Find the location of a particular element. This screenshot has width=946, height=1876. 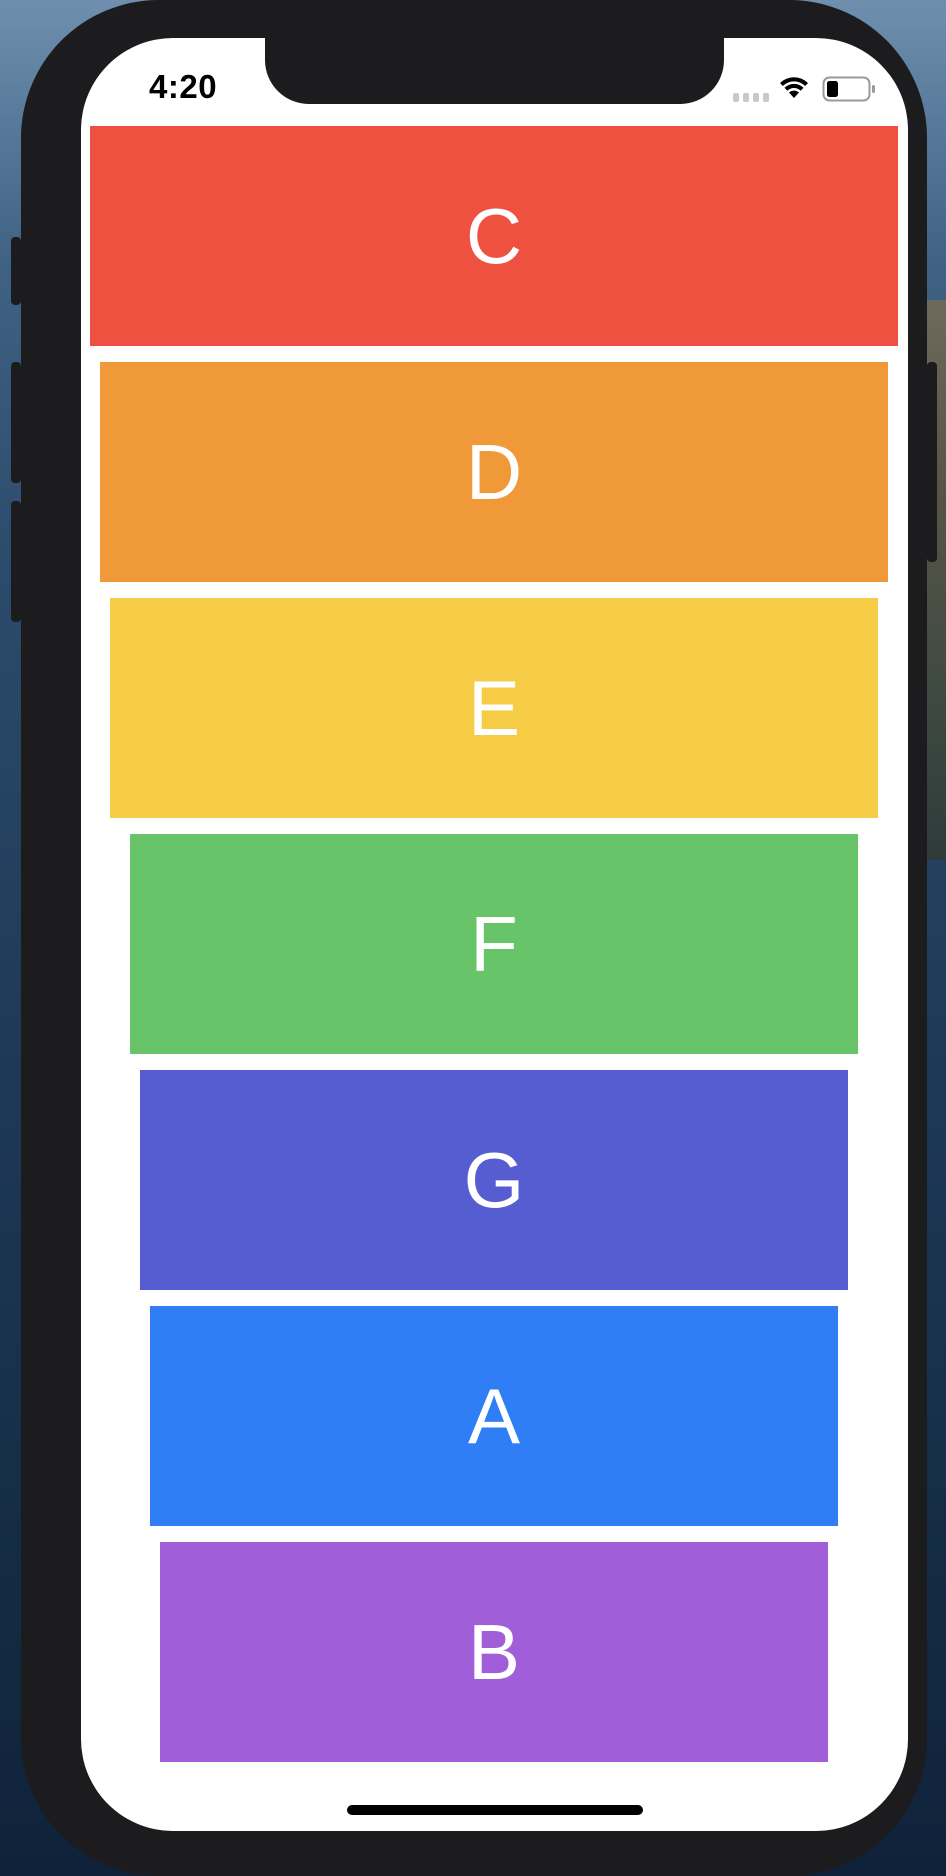

list-item-label: C is located at coordinates (494, 235).